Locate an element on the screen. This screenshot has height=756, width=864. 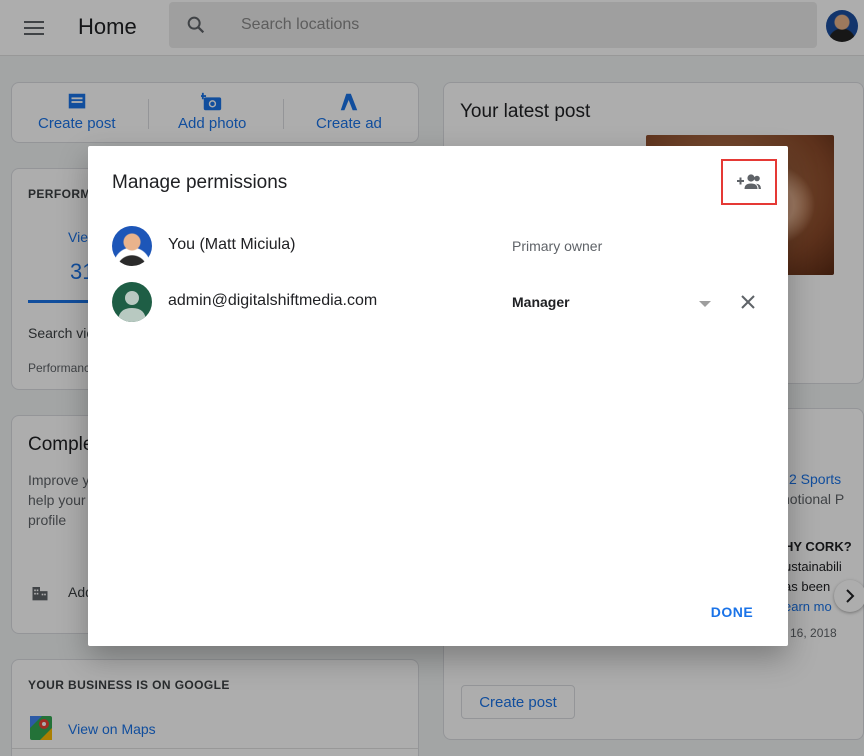
person-add-icon is located at coordinates (749, 181).